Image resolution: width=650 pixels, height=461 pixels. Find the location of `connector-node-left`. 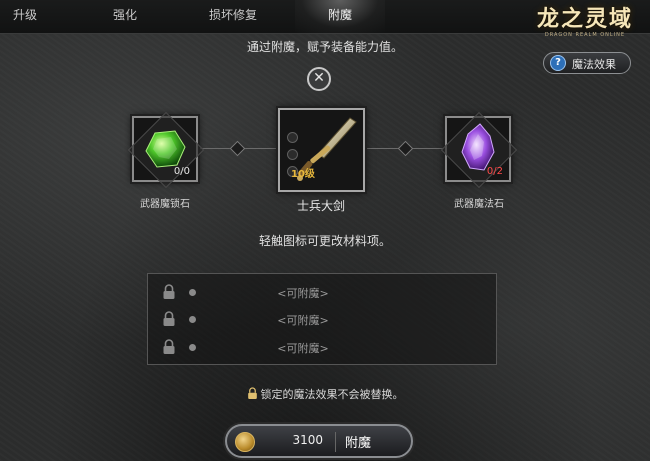

connector-node-left is located at coordinates (237, 148).